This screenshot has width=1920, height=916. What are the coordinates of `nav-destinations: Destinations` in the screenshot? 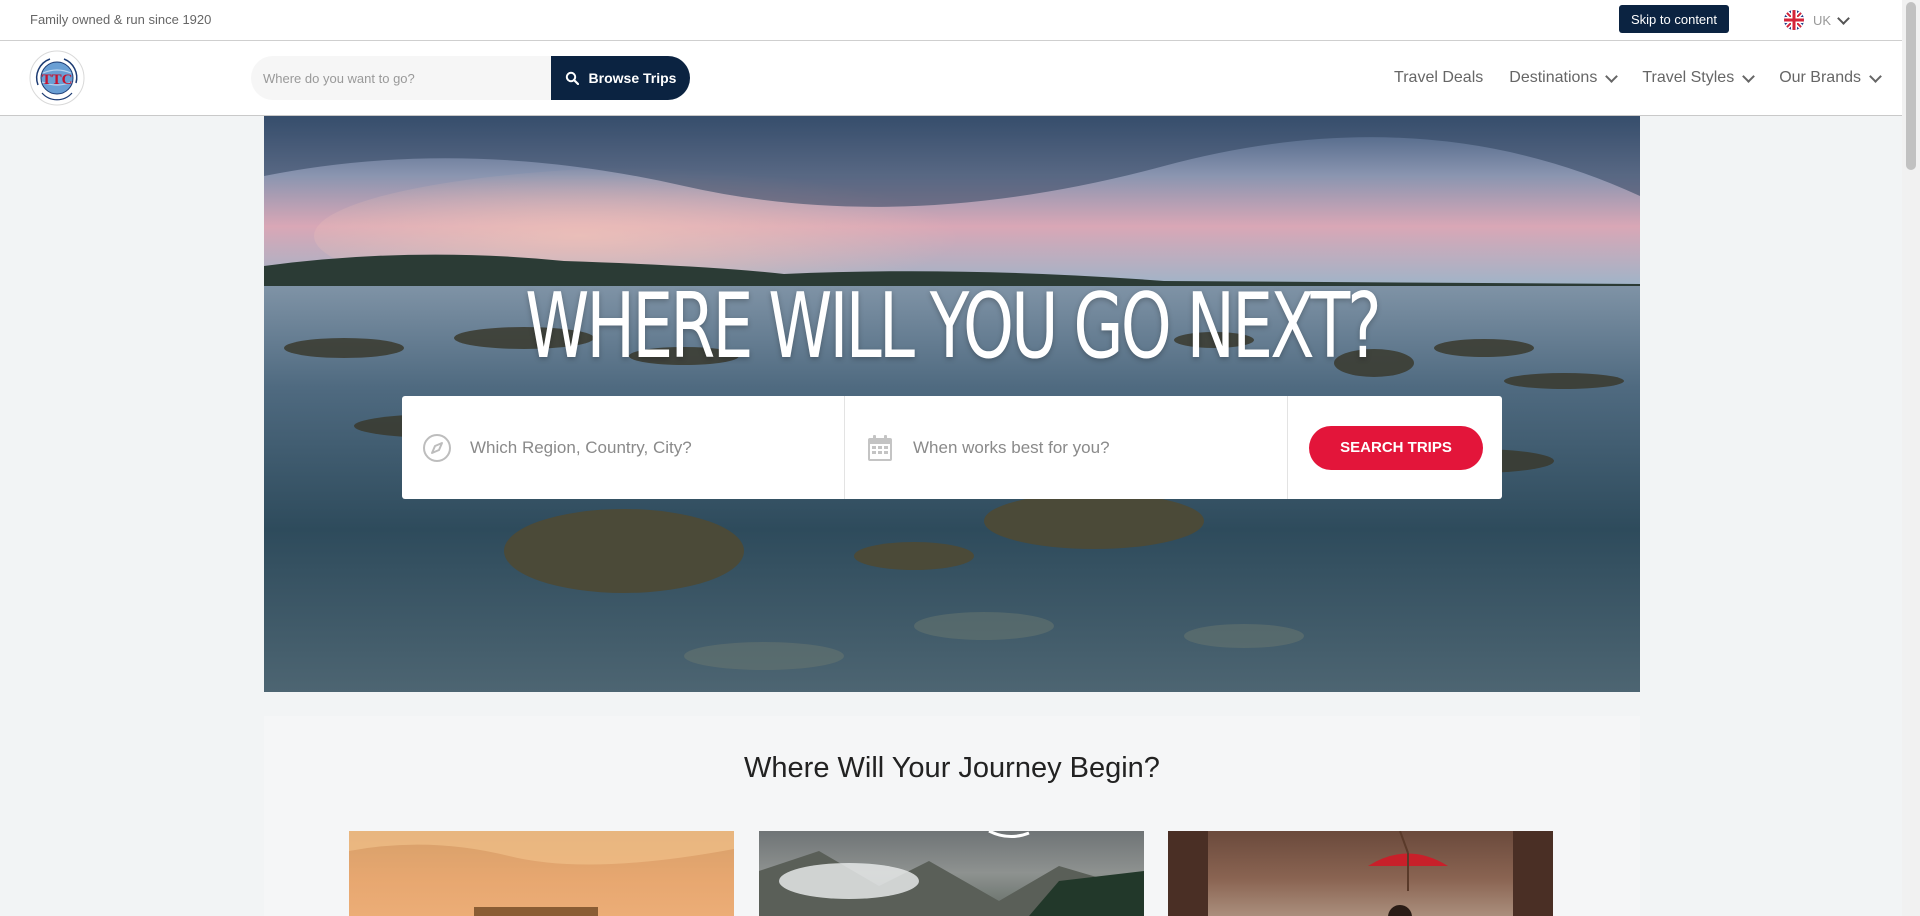 It's located at (1564, 78).